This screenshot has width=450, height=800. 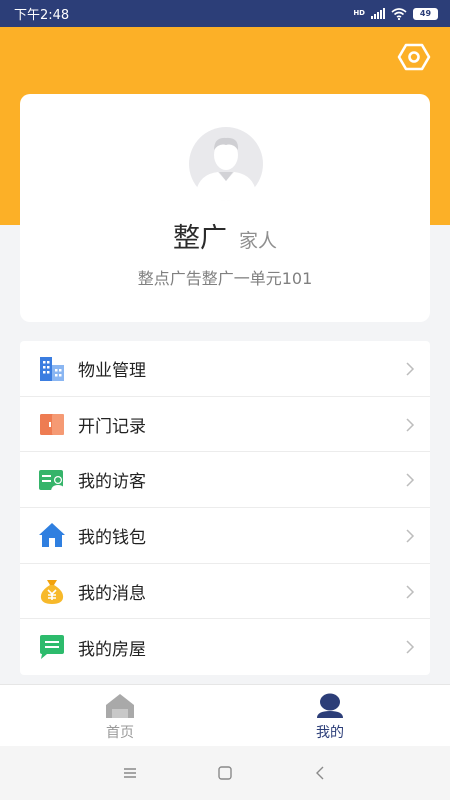 What do you see at coordinates (320, 773) in the screenshot?
I see `back-icon` at bounding box center [320, 773].